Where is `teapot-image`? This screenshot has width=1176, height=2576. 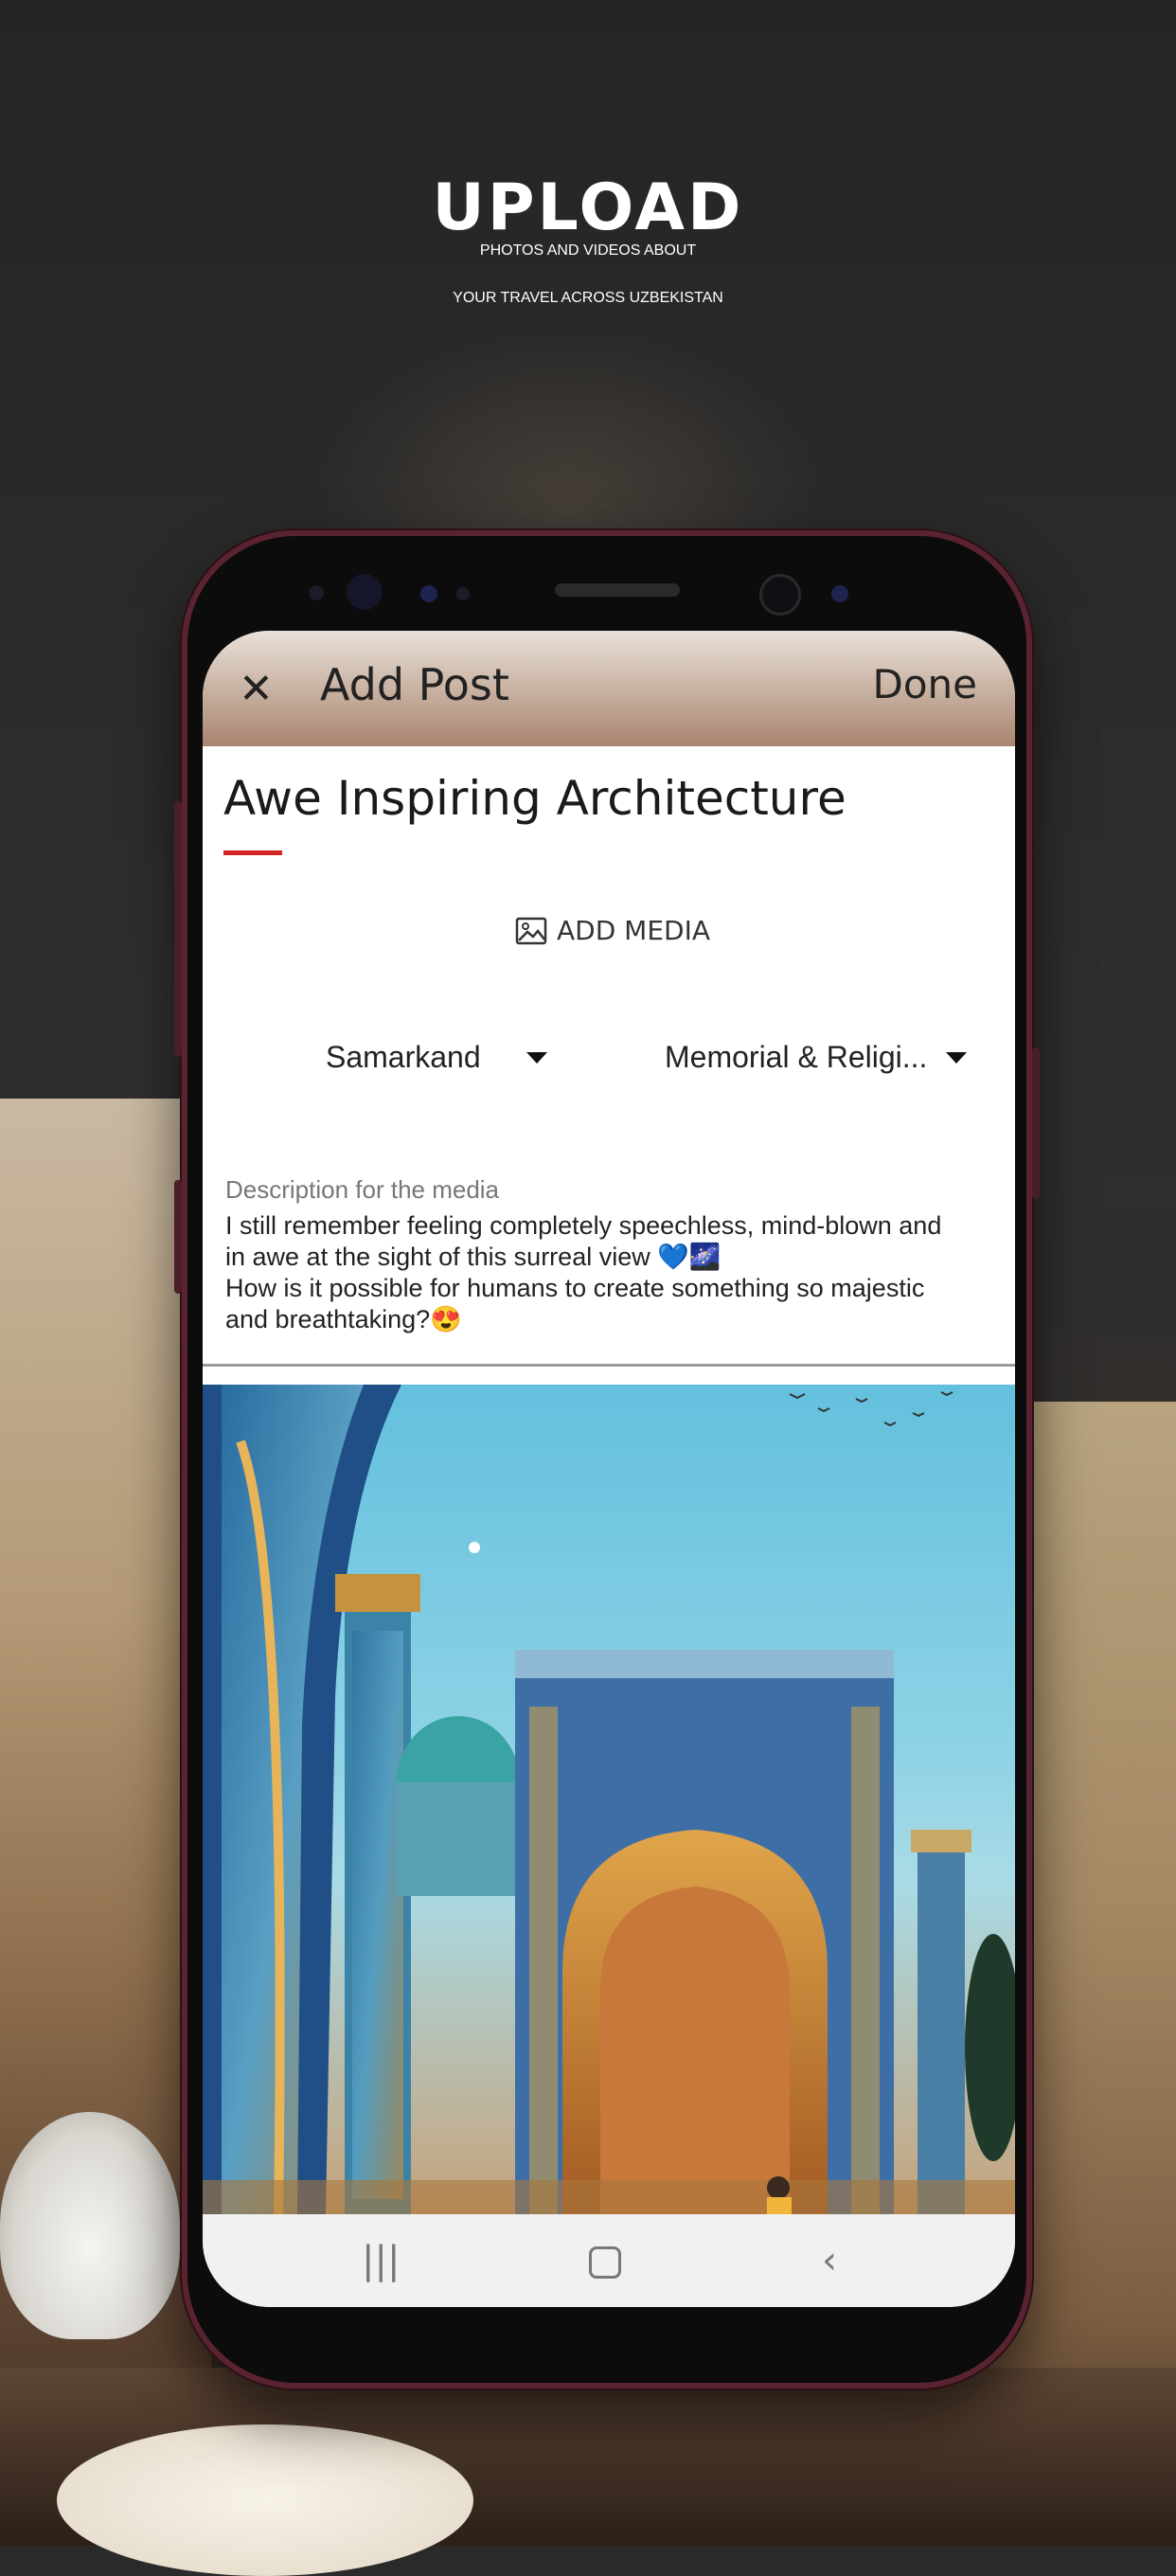 teapot-image is located at coordinates (90, 2225).